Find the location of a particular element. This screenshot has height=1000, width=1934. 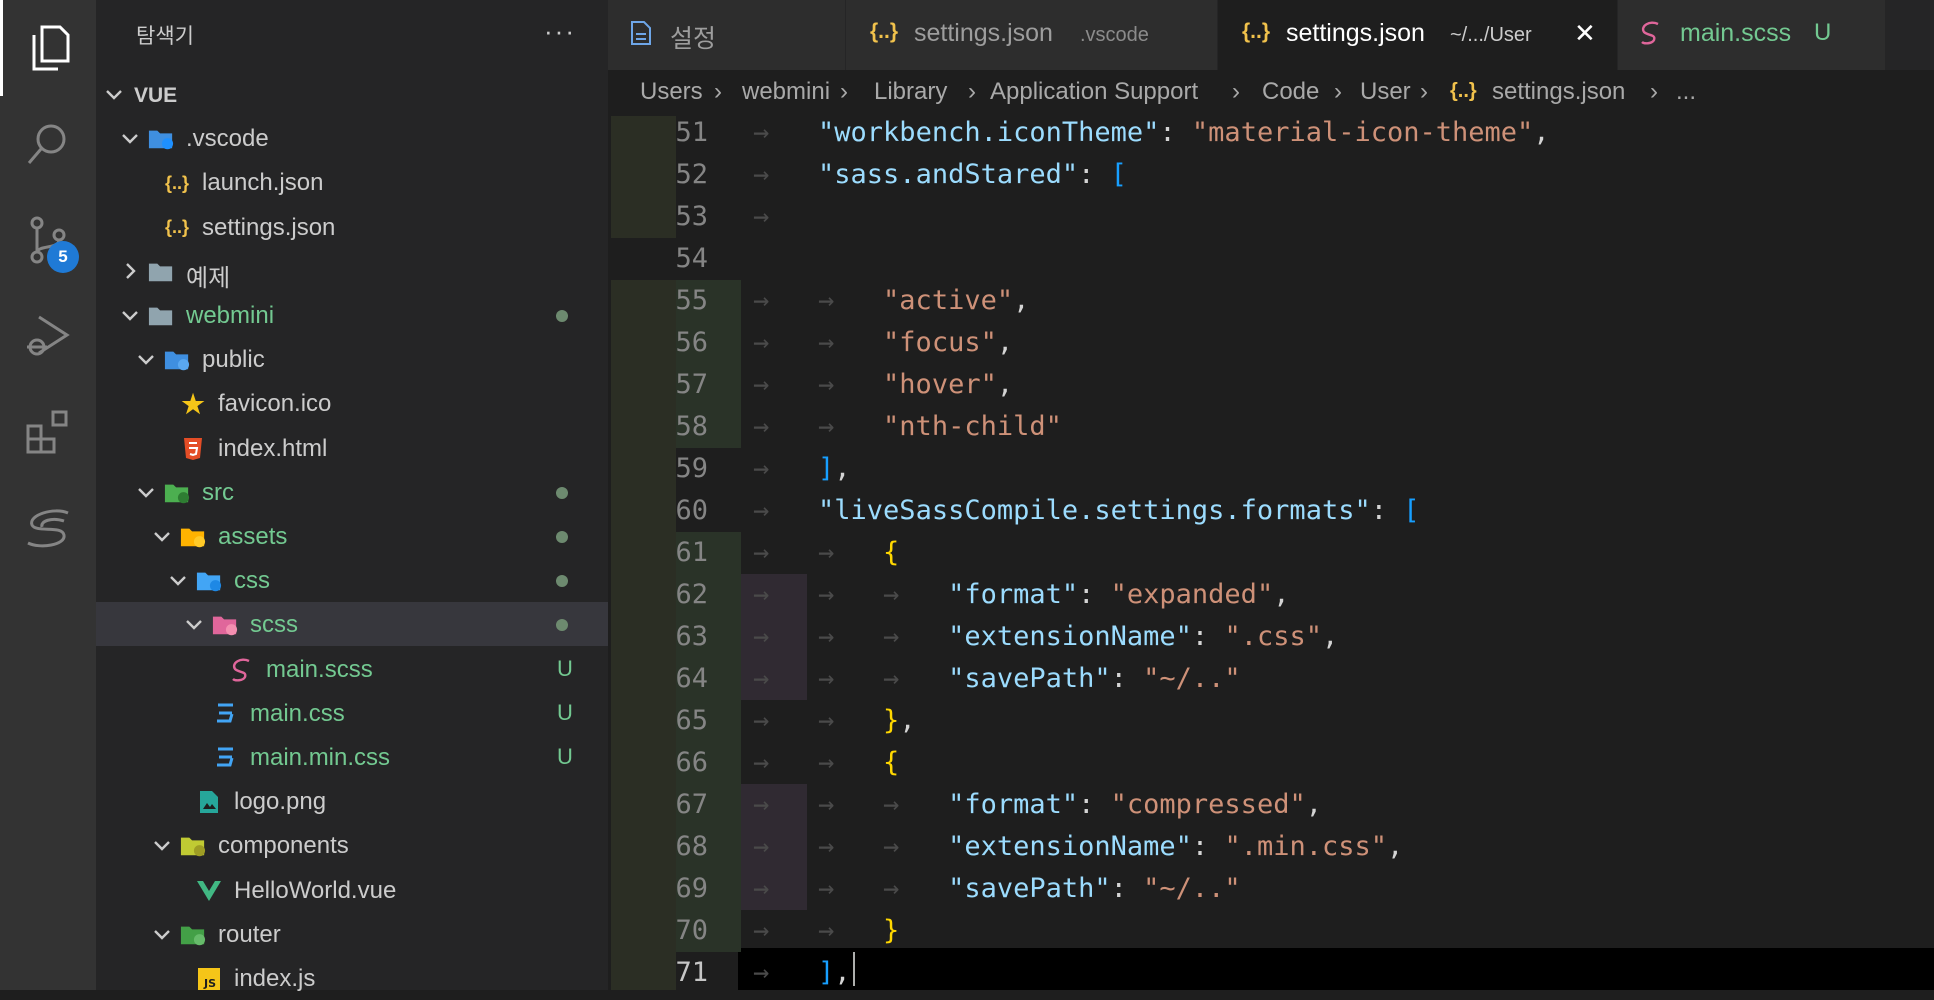

code-token: [ is located at coordinates (1411, 510).